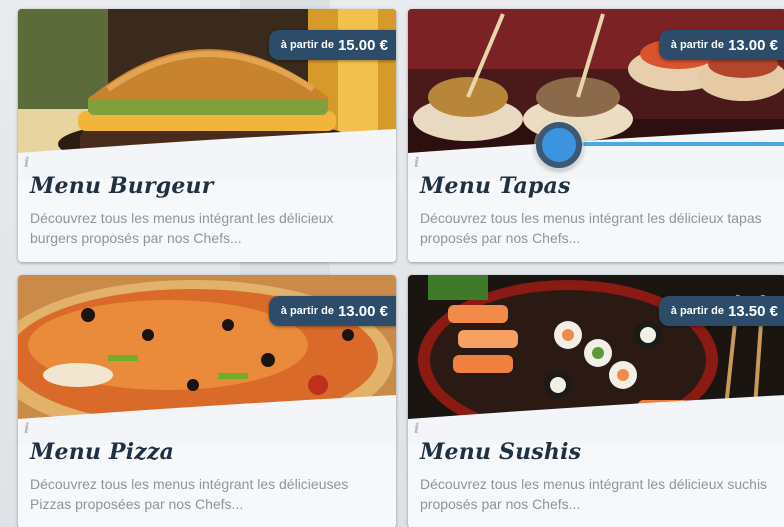  Describe the element at coordinates (495, 186) in the screenshot. I see `card-title: Menu Tapas` at that location.